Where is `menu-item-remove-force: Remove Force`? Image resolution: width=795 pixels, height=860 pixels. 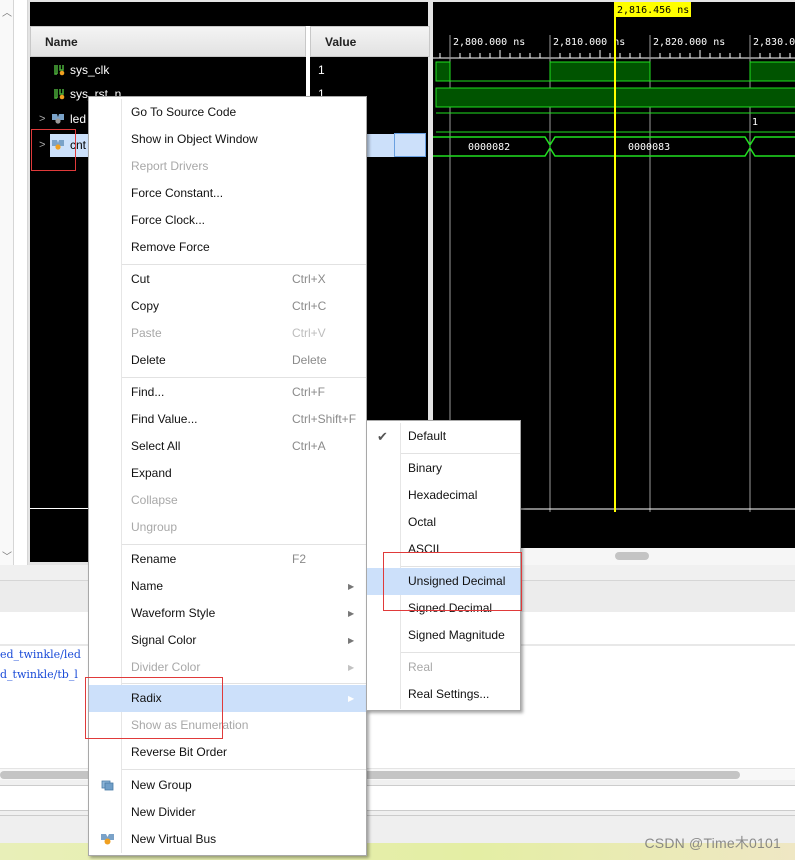 menu-item-remove-force: Remove Force is located at coordinates (227, 247).